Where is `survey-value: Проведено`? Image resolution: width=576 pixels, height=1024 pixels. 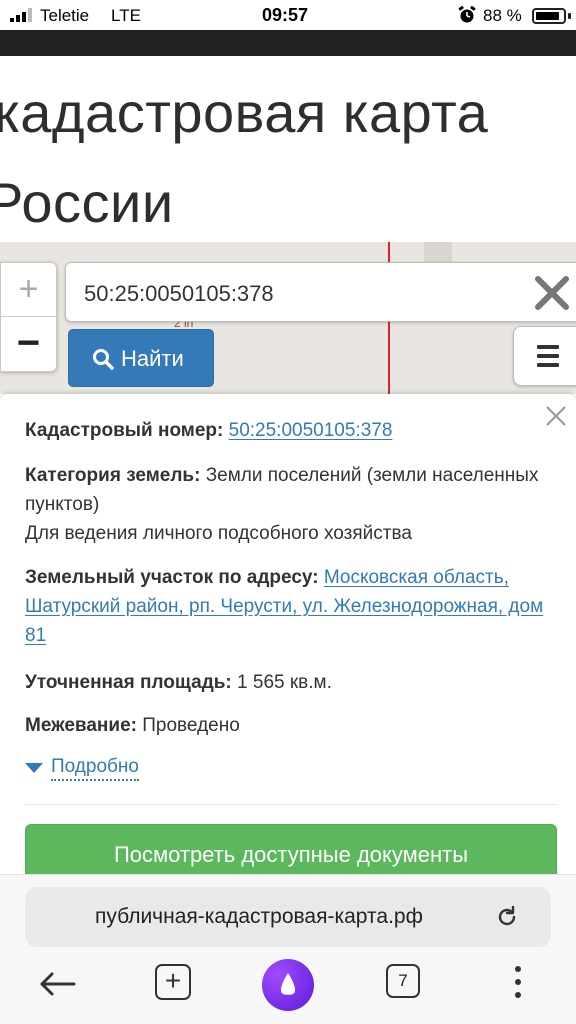
survey-value: Проведено is located at coordinates (191, 725).